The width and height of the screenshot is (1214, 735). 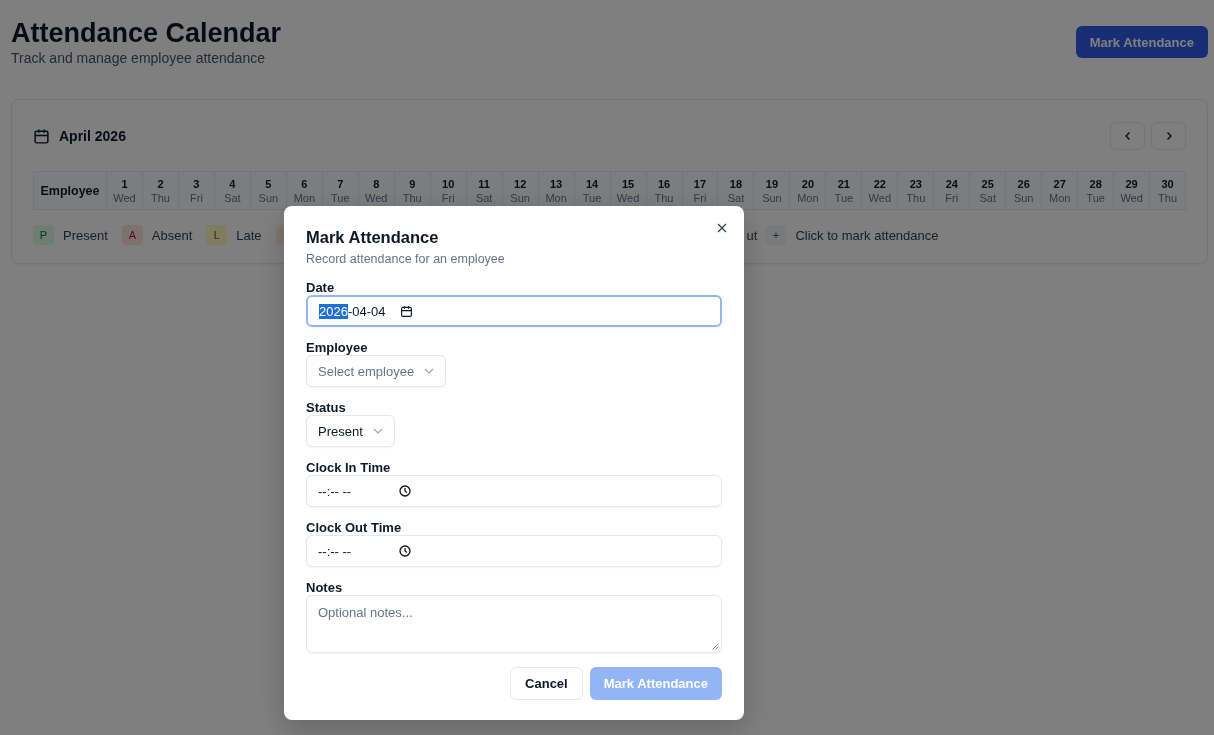 What do you see at coordinates (373, 237) in the screenshot?
I see `dialog-title: Mark Attendance` at bounding box center [373, 237].